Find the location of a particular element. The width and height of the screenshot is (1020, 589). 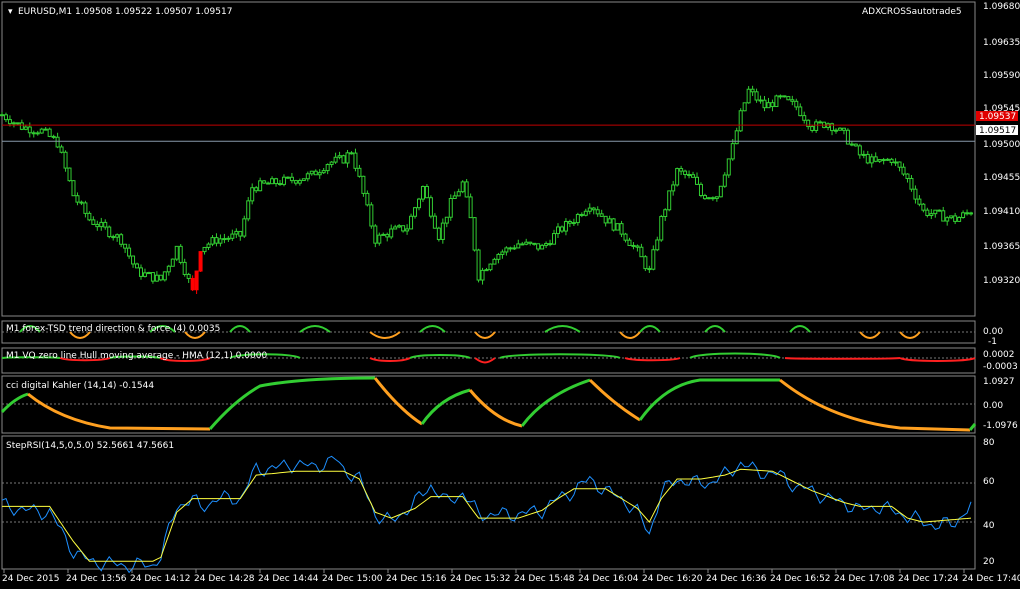

price-tick: 1.09635 is located at coordinates (1001, 43).